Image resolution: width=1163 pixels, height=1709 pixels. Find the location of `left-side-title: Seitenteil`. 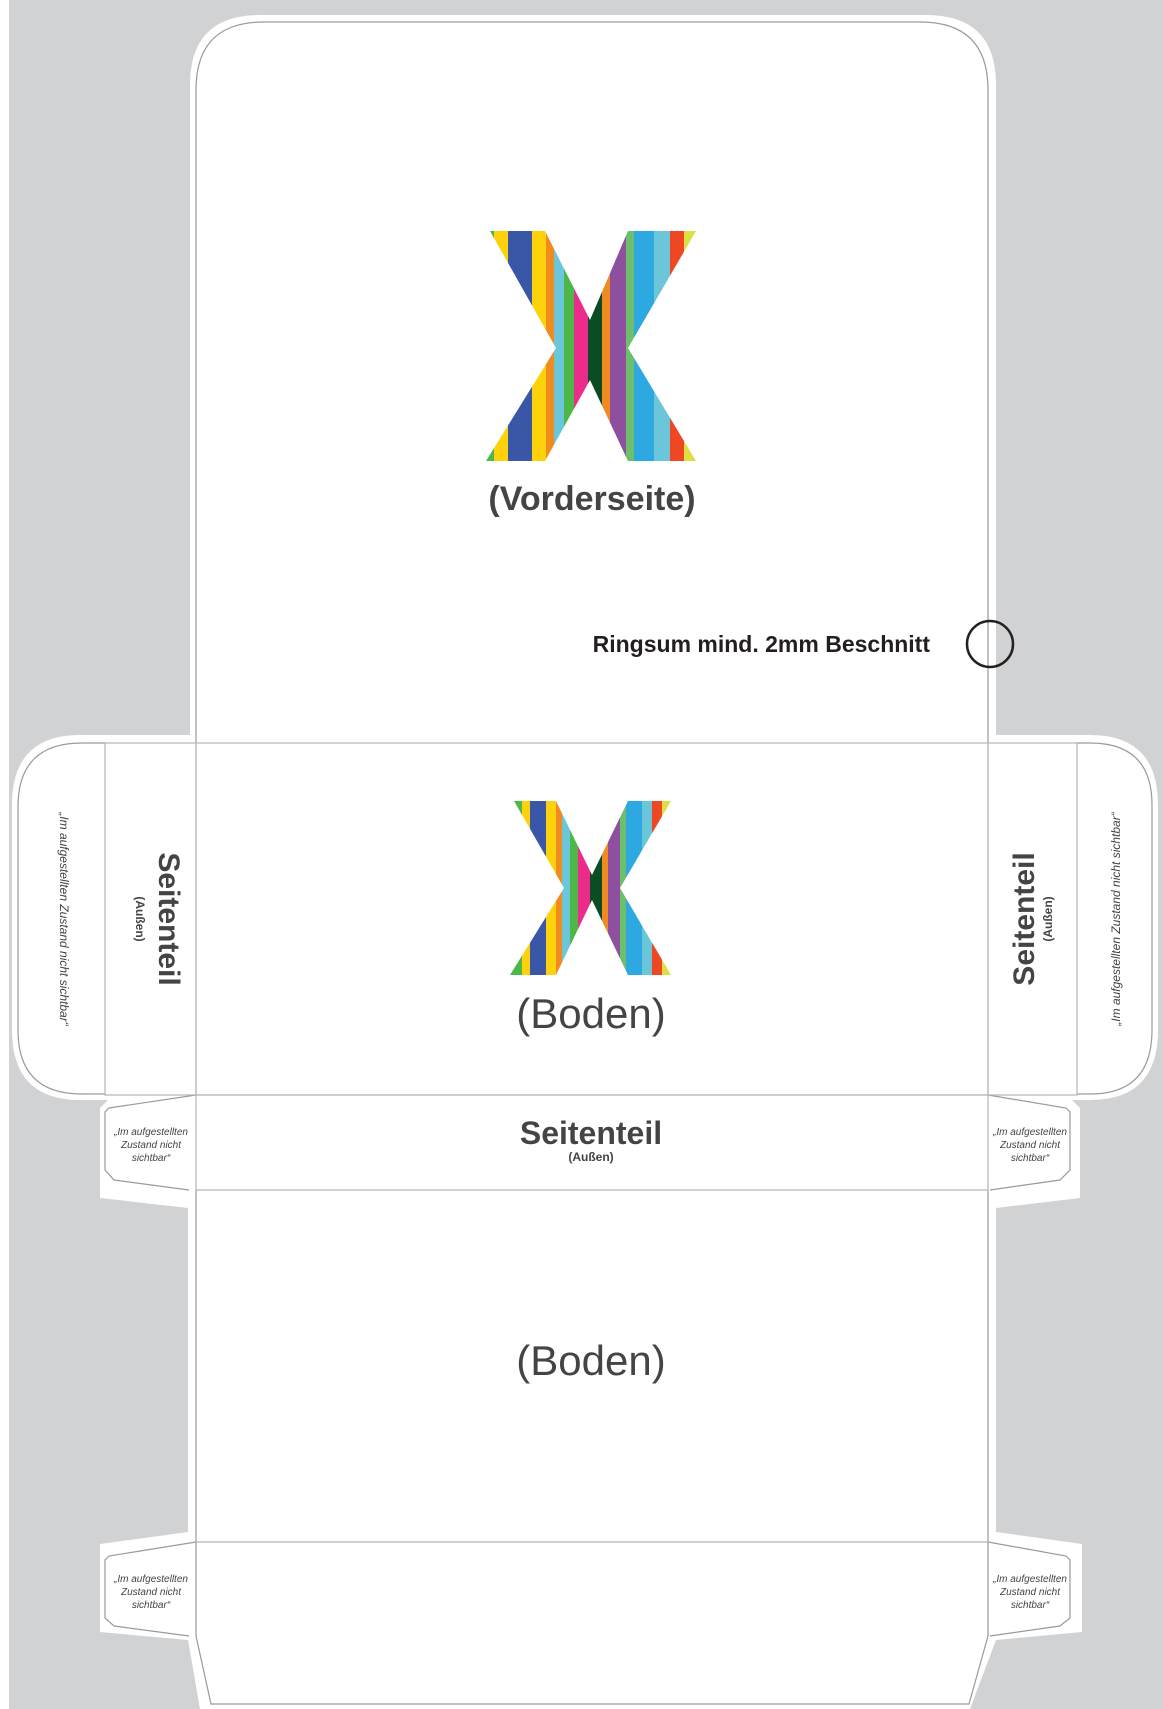

left-side-title: Seitenteil is located at coordinates (168, 918).